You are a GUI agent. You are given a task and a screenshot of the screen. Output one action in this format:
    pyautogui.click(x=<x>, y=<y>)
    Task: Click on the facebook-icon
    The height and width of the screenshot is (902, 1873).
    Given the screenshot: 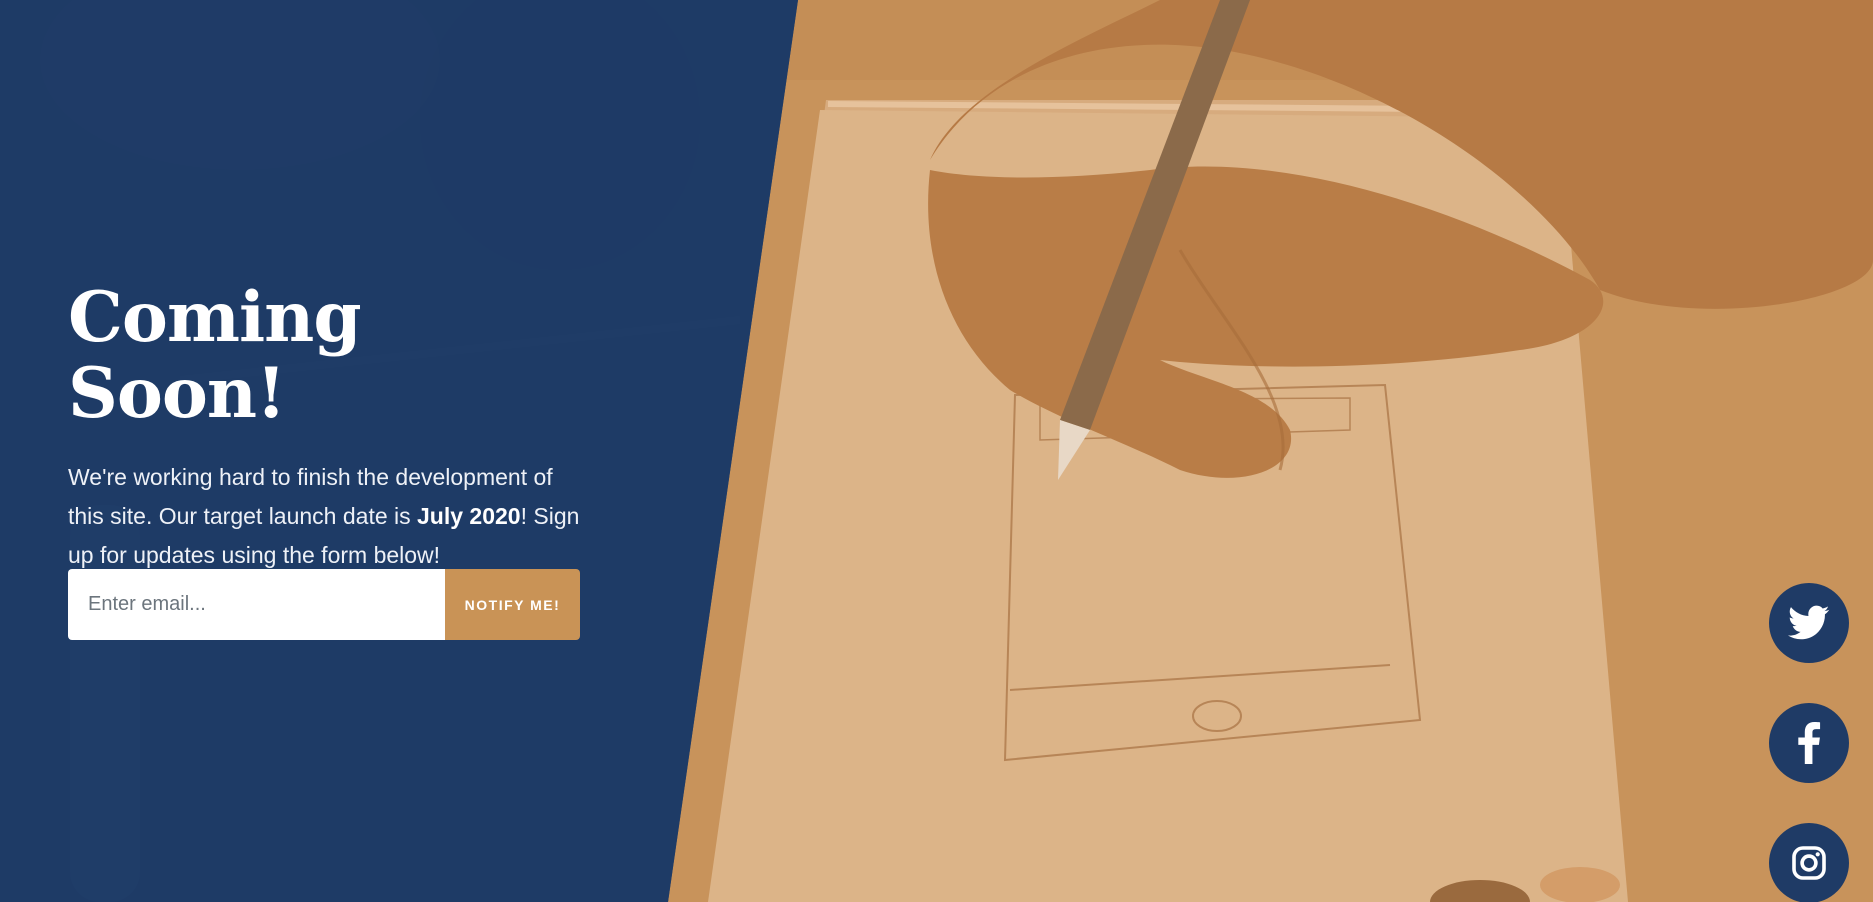 What is the action you would take?
    pyautogui.click(x=1809, y=743)
    